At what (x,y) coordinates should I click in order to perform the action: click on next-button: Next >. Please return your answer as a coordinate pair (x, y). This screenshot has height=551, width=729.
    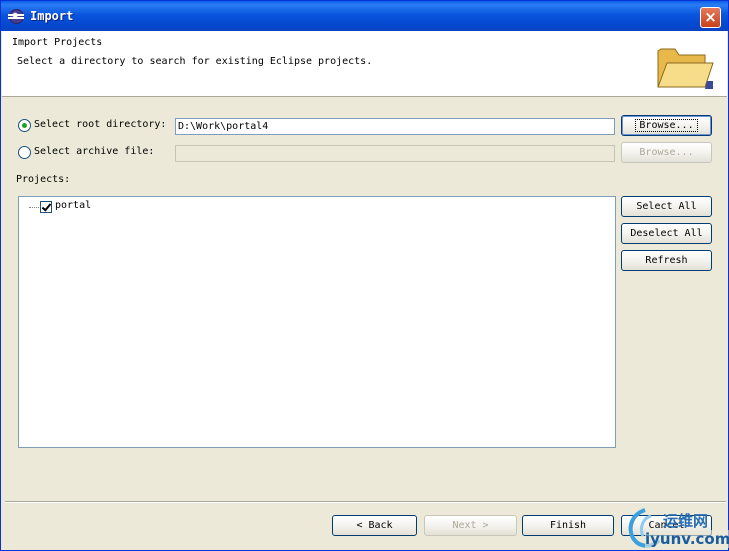
    Looking at the image, I should click on (470, 525).